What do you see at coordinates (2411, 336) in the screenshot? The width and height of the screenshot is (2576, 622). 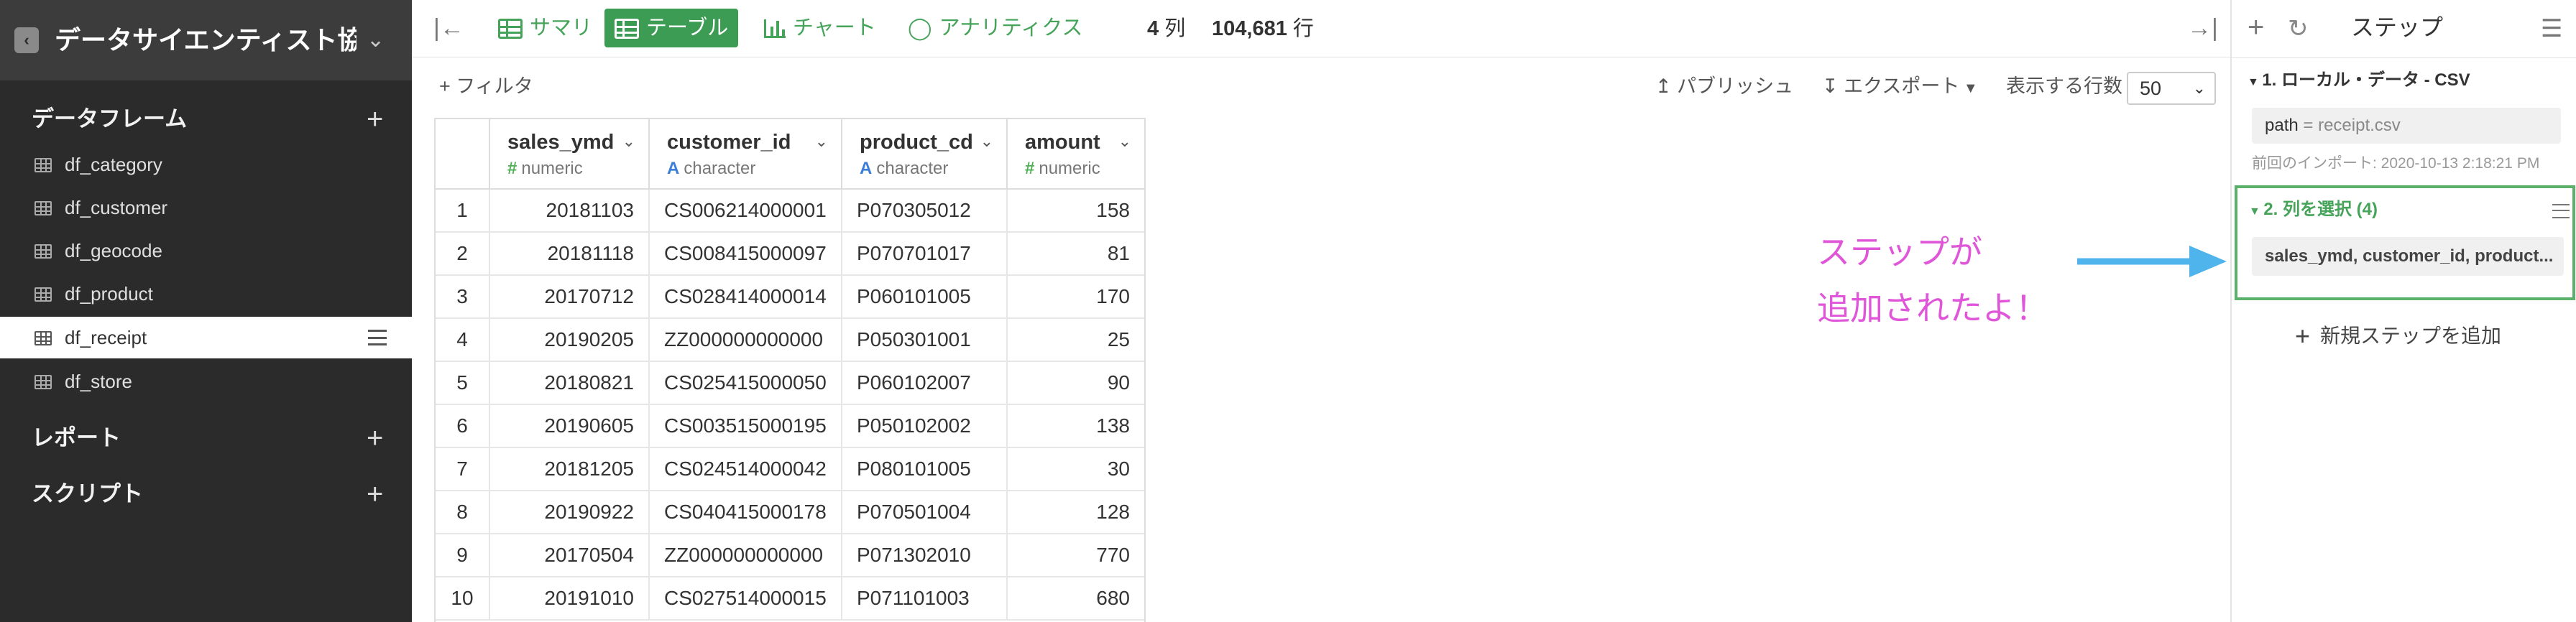 I see `add-step-label: 新規ステップを追加` at bounding box center [2411, 336].